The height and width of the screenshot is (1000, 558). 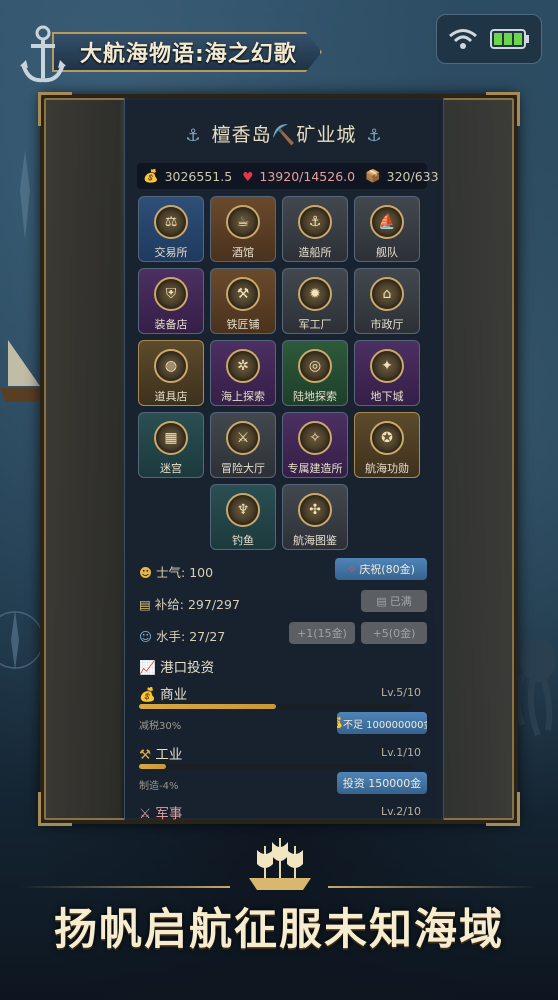 What do you see at coordinates (169, 755) in the screenshot?
I see `industry-name: 工业` at bounding box center [169, 755].